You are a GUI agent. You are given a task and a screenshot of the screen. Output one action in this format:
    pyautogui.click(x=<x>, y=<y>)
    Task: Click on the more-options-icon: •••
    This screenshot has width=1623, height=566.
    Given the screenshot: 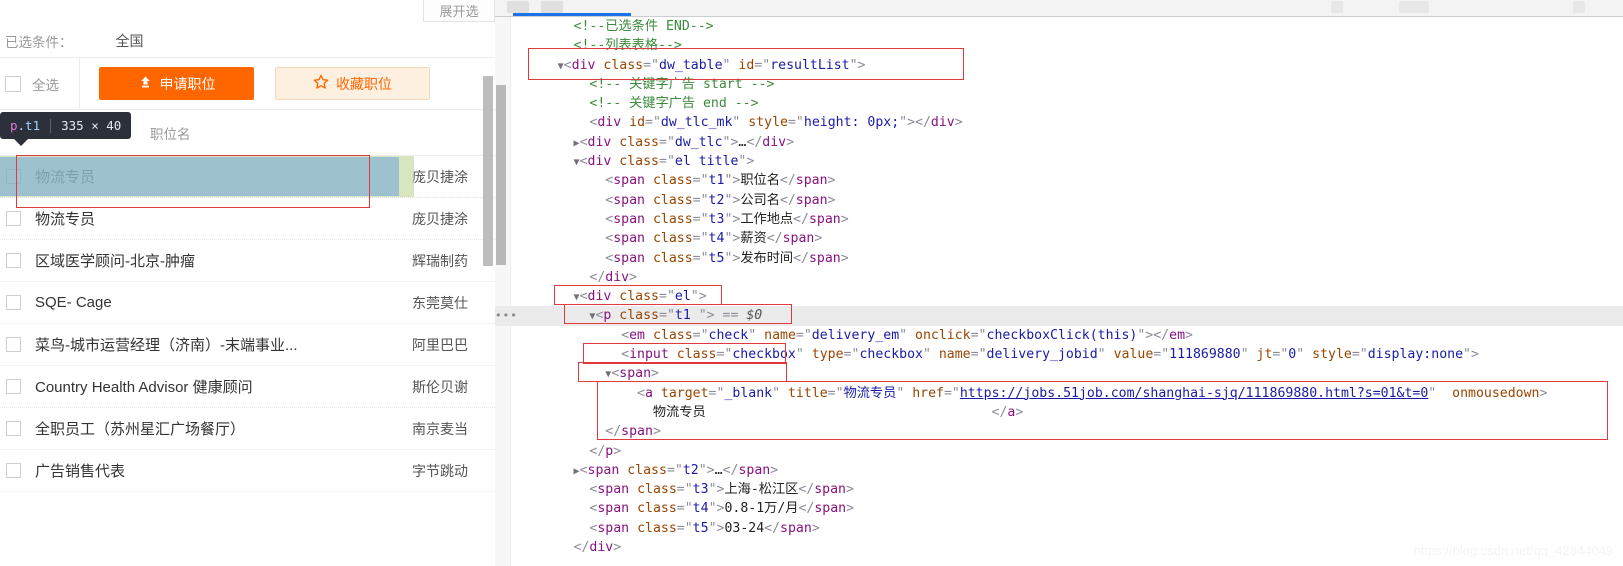 What is the action you would take?
    pyautogui.click(x=506, y=315)
    